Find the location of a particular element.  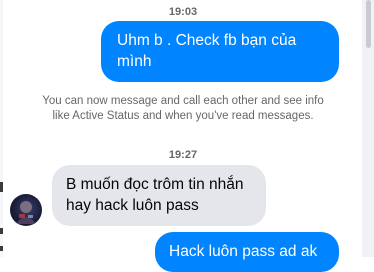

left-panel-edge is located at coordinates (1, 128).